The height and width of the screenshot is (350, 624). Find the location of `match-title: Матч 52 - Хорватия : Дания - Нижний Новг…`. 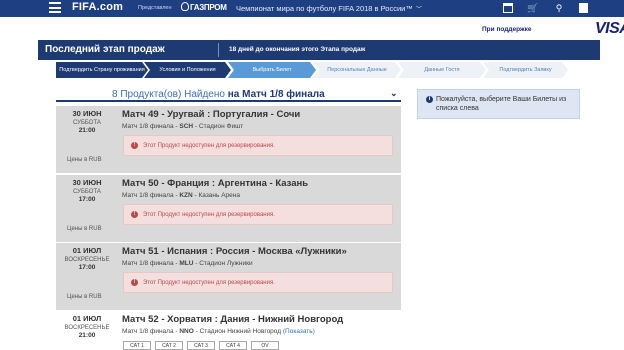

match-title: Матч 52 - Хорватия : Дания - Нижний Новг… is located at coordinates (233, 319).